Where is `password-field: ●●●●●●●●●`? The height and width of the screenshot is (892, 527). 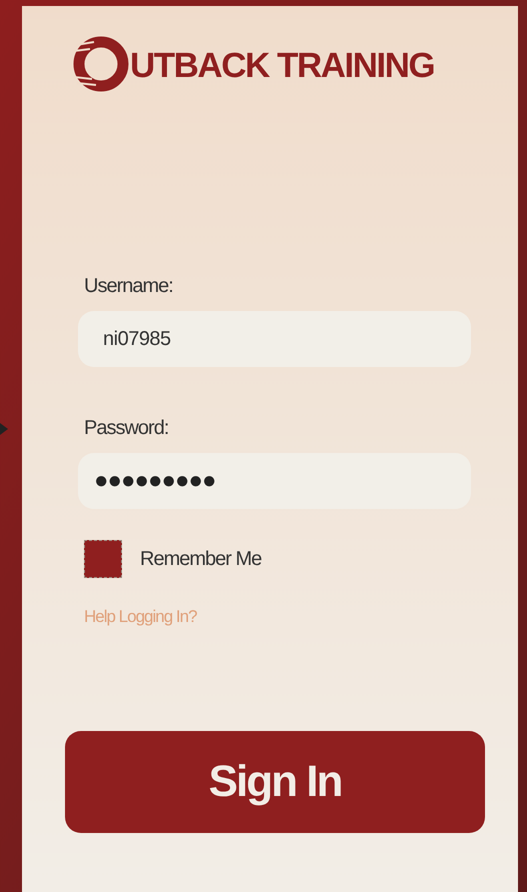
password-field: ●●●●●●●●● is located at coordinates (274, 481).